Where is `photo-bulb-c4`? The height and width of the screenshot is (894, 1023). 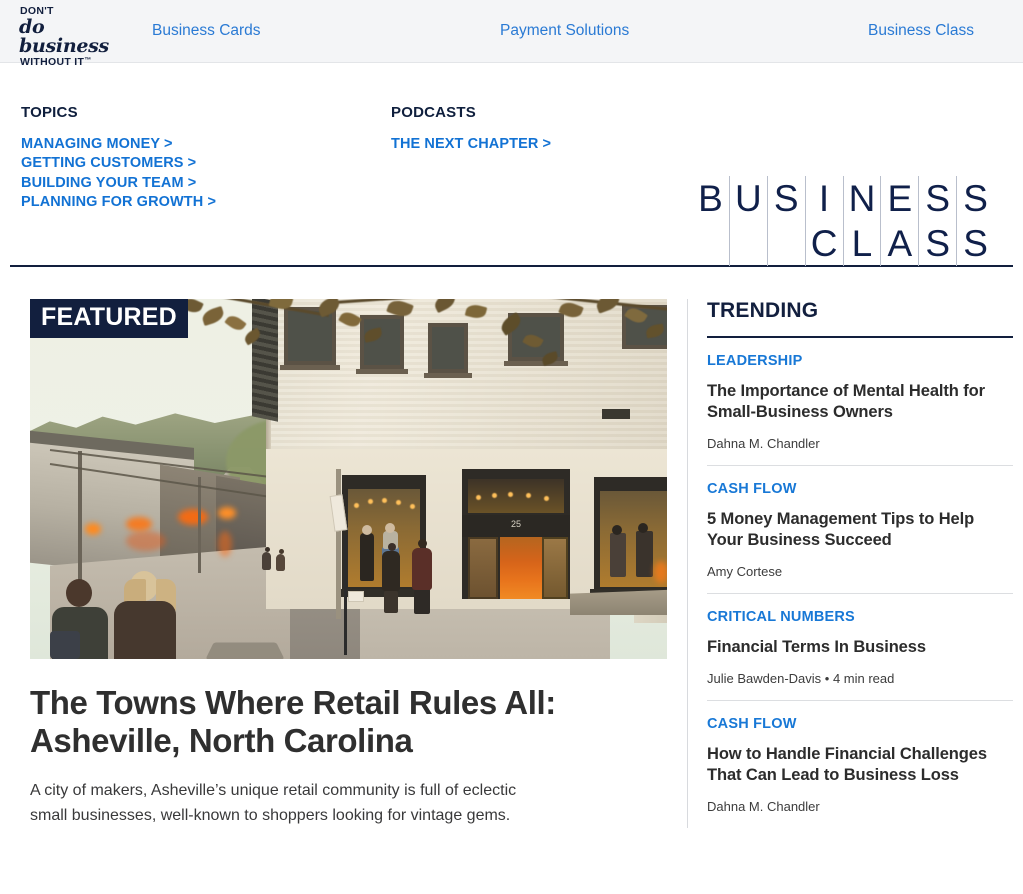
photo-bulb-c4 is located at coordinates (528, 495).